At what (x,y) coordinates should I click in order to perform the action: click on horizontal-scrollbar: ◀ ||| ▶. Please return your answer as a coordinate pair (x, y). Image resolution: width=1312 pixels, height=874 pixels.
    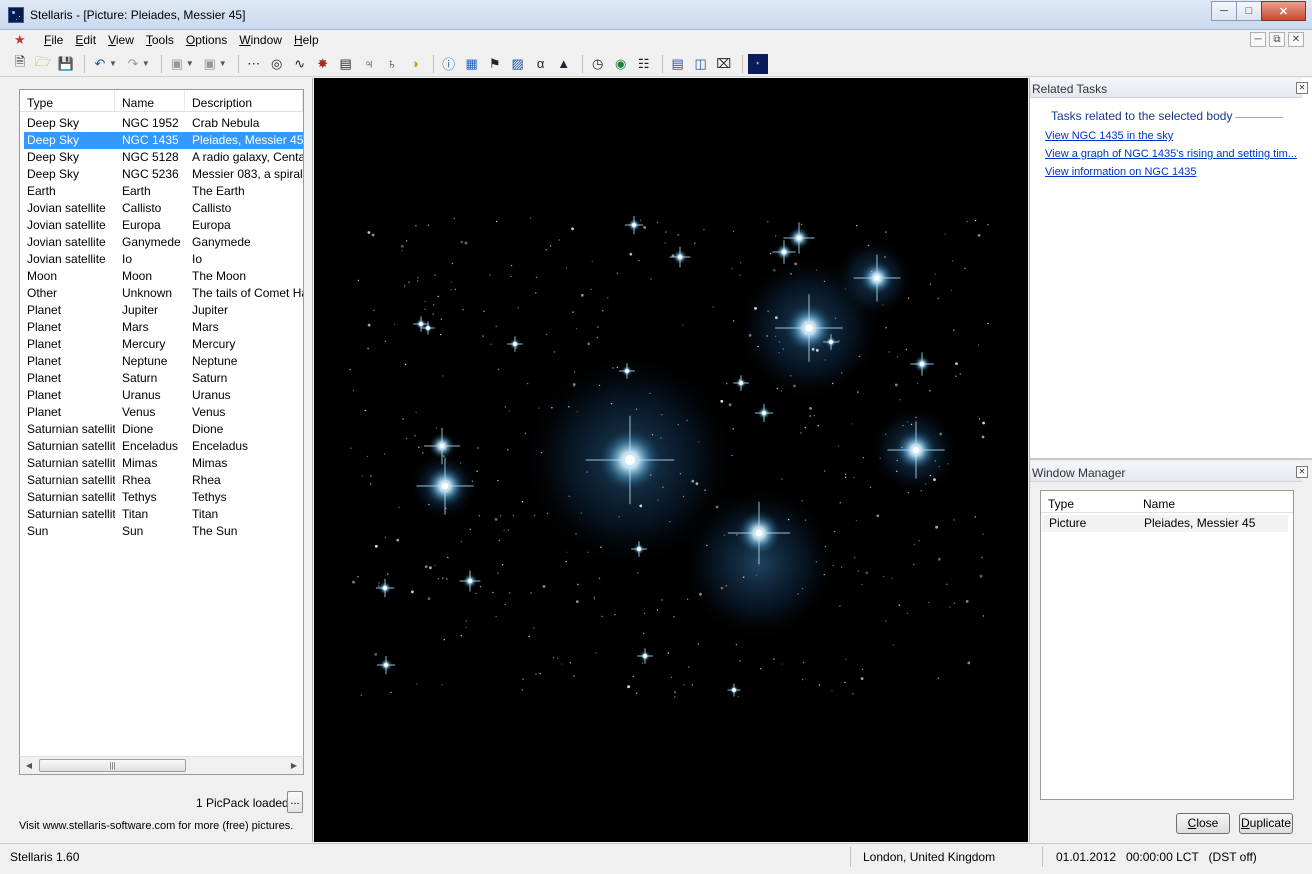
    Looking at the image, I should click on (161, 765).